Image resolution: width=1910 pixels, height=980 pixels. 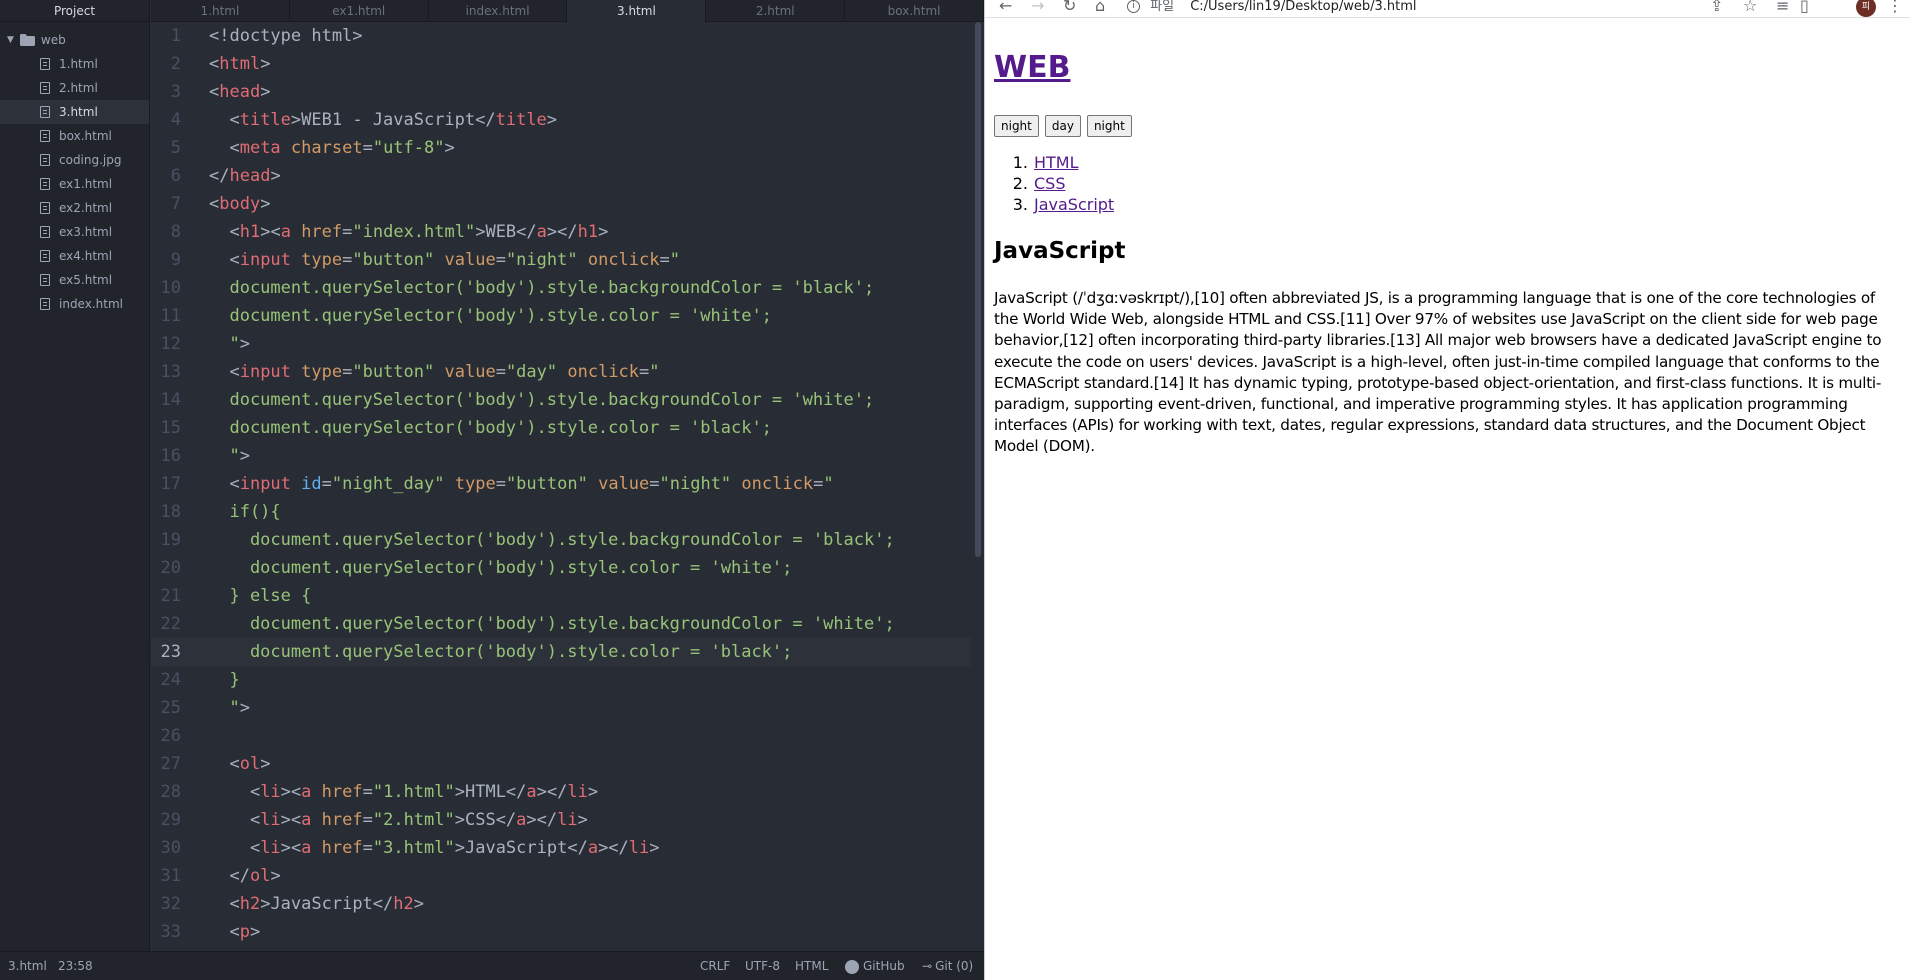 I want to click on line-number: 13, so click(x=170, y=372).